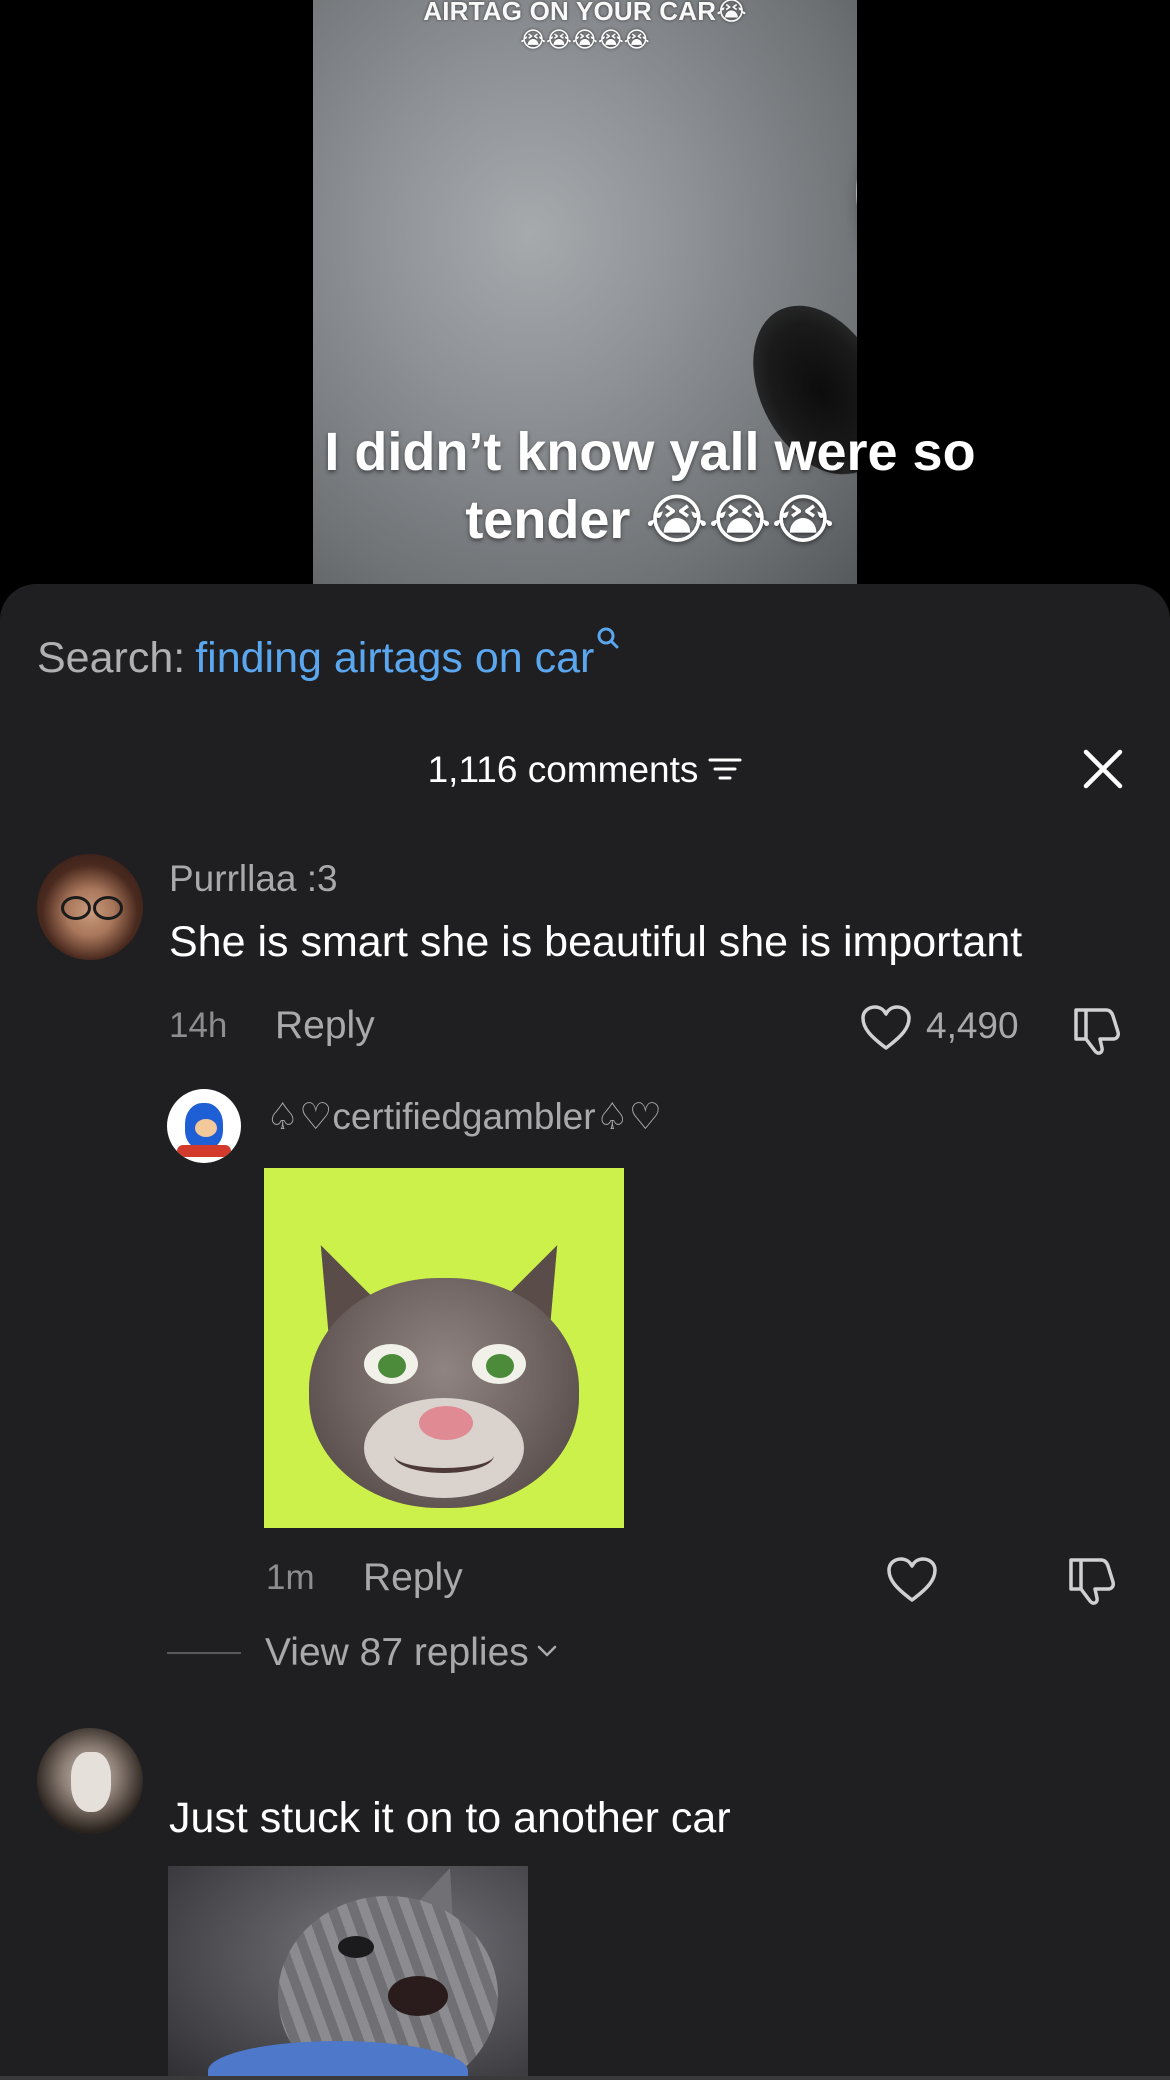  I want to click on comment-time: 1m, so click(290, 1577).